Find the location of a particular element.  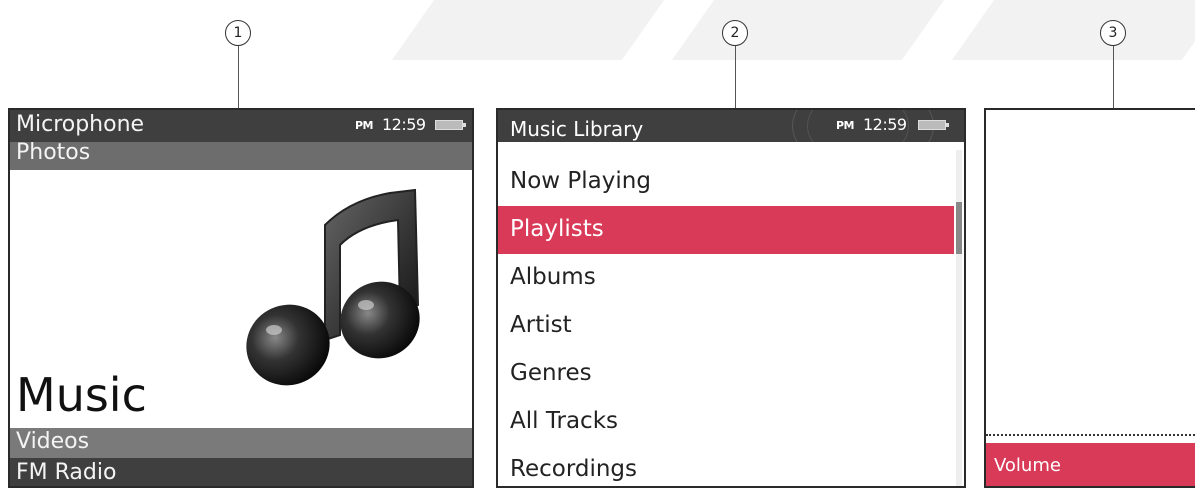

volume-bar: Volume is located at coordinates (1090, 464).